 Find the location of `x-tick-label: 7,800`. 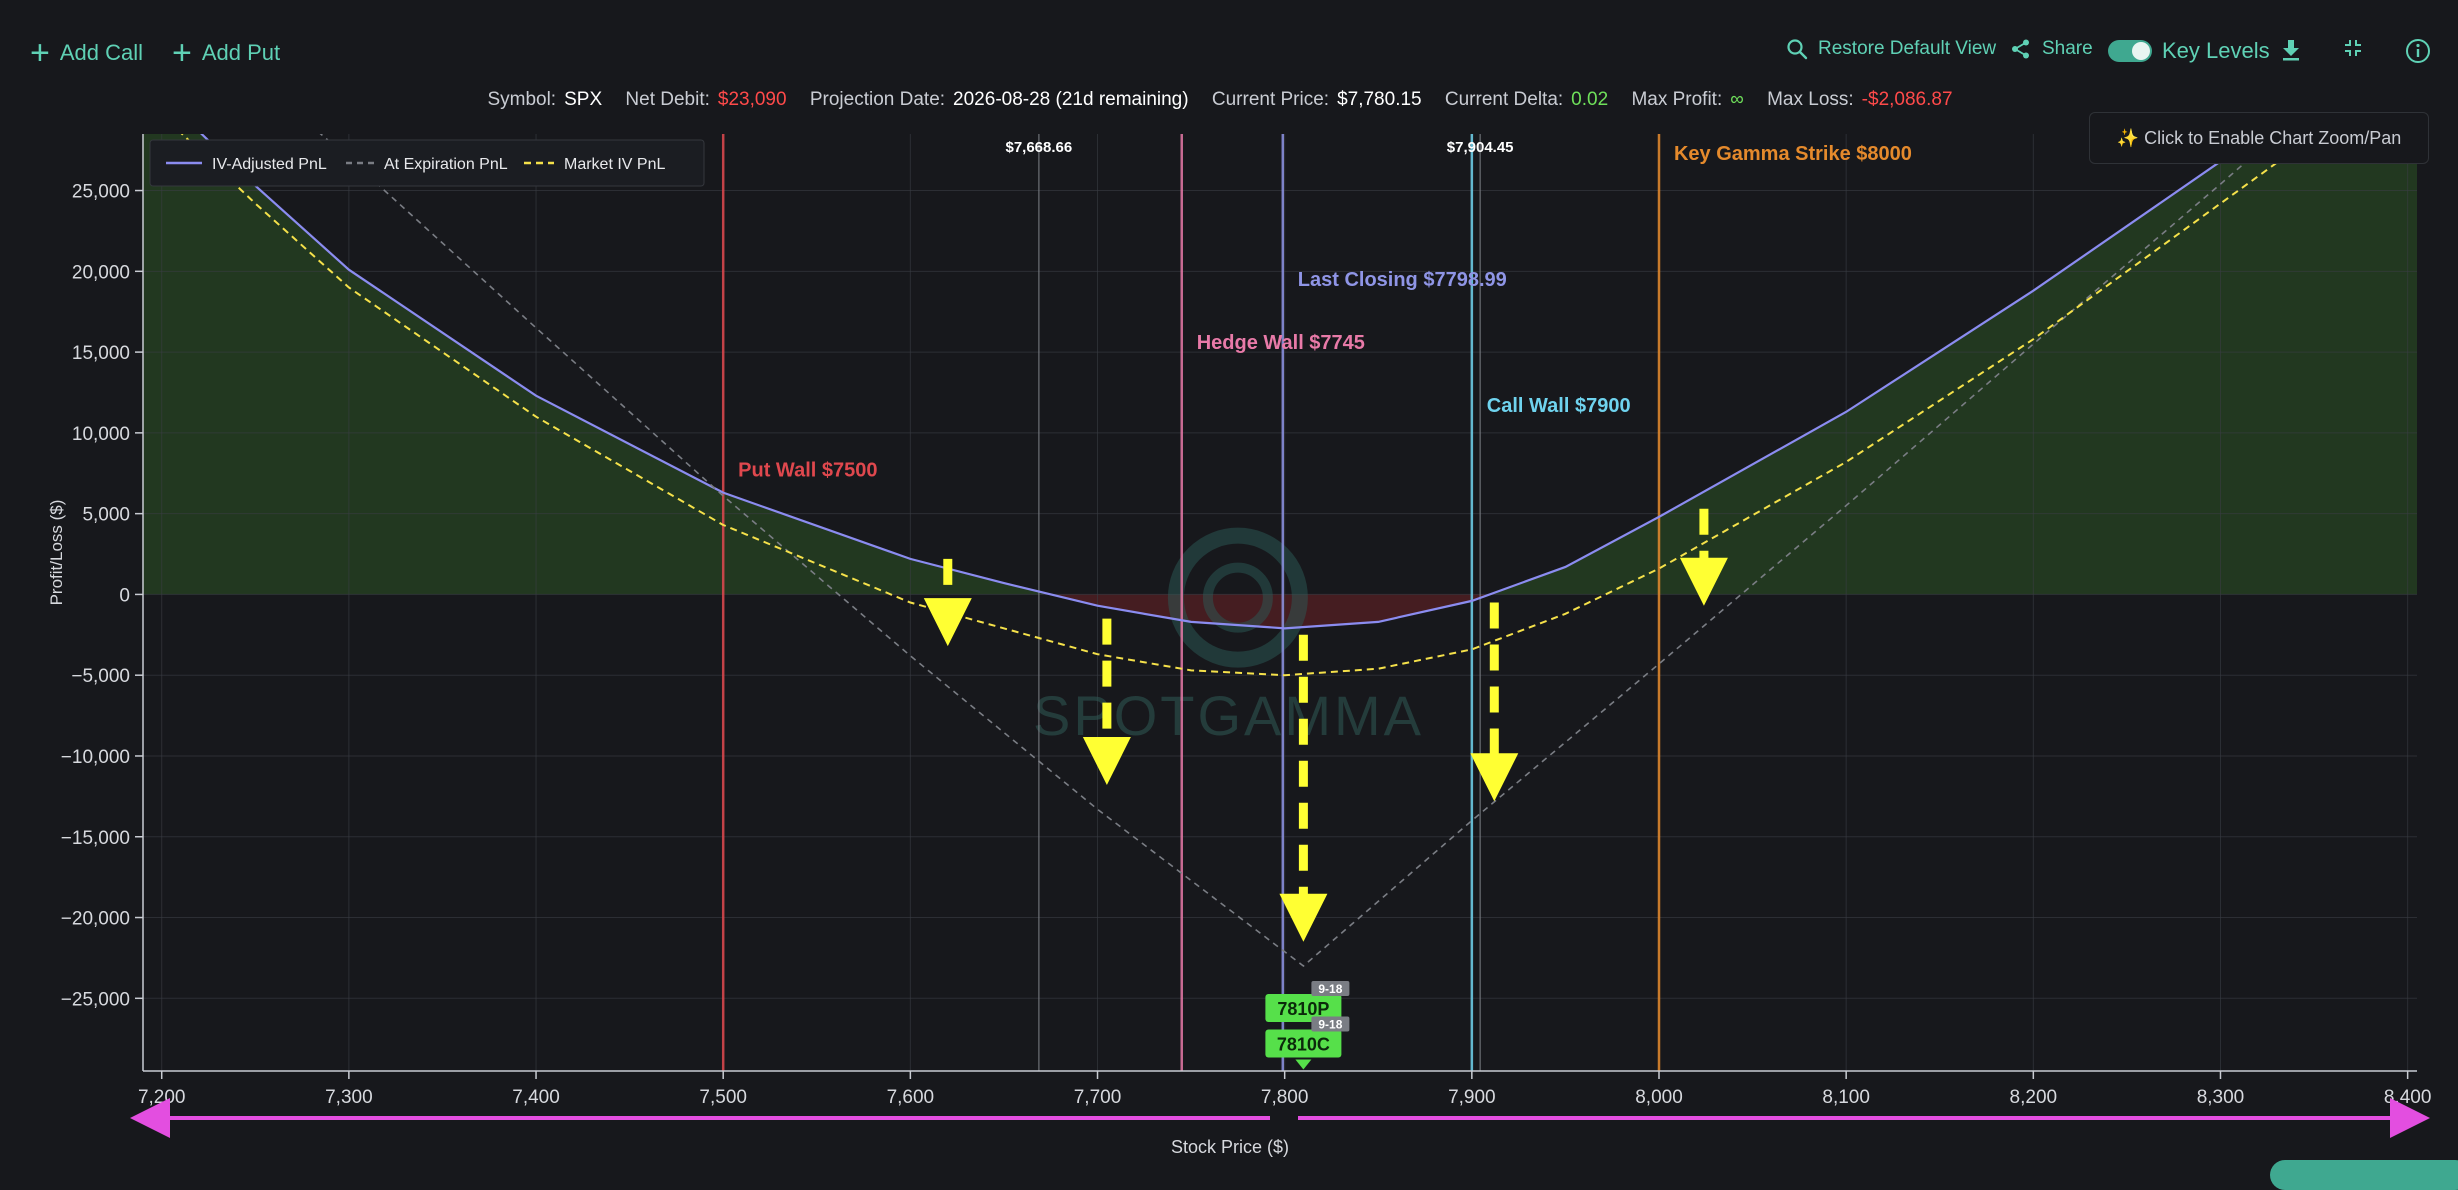

x-tick-label: 7,800 is located at coordinates (1285, 1097).